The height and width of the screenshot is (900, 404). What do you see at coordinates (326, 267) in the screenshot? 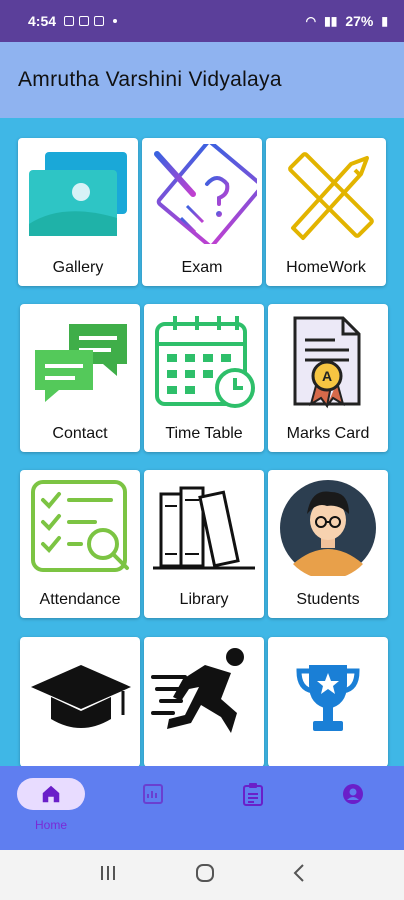
I see `tile-label: HomeWork` at bounding box center [326, 267].